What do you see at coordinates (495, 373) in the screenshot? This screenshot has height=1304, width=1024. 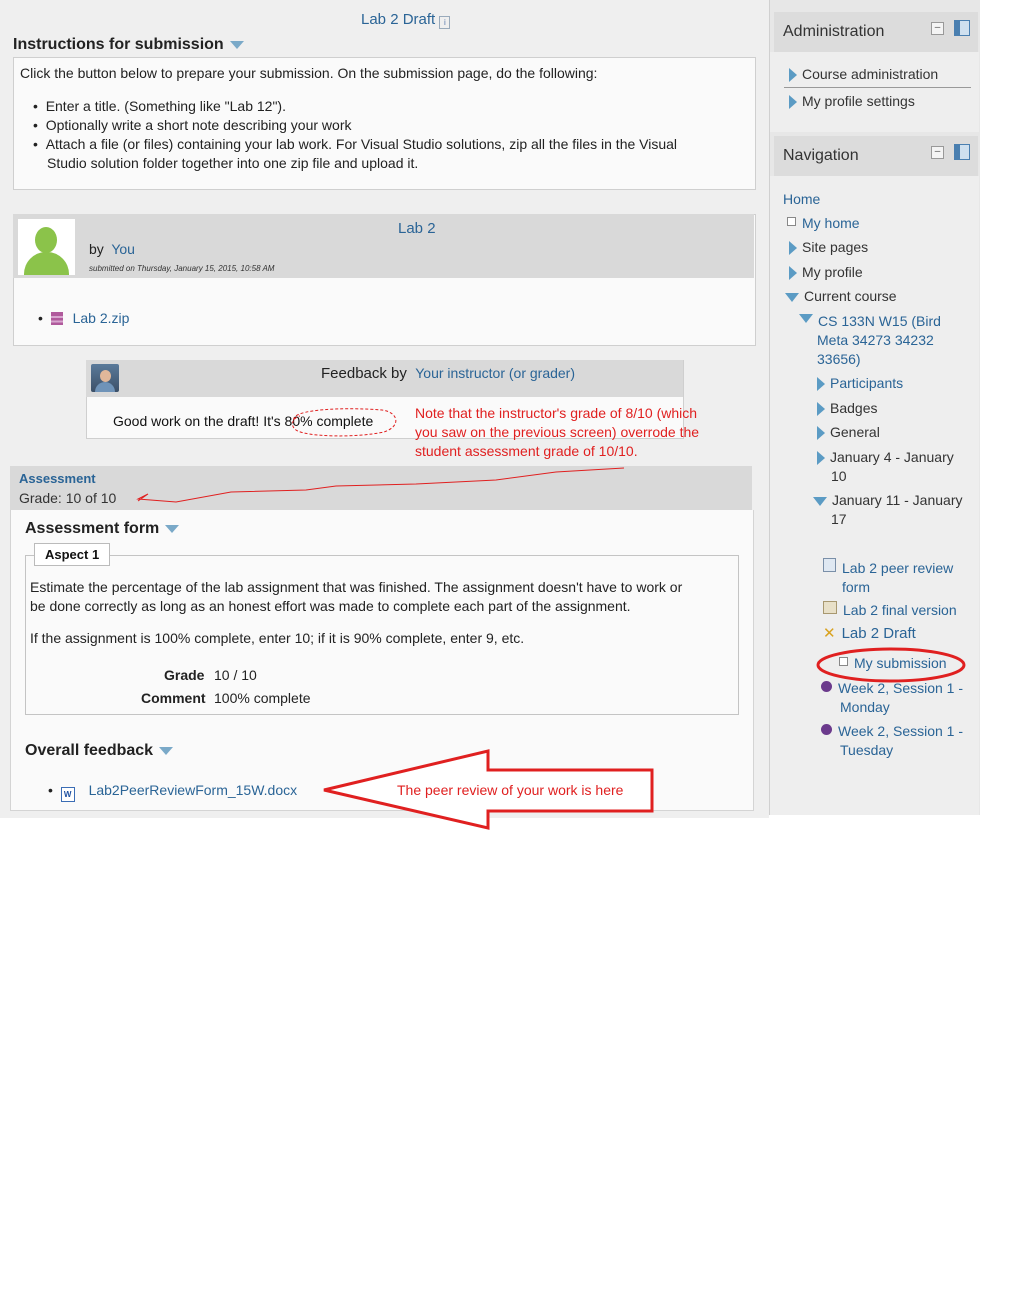 I see `instructor-link: Your instructor (or grader)` at bounding box center [495, 373].